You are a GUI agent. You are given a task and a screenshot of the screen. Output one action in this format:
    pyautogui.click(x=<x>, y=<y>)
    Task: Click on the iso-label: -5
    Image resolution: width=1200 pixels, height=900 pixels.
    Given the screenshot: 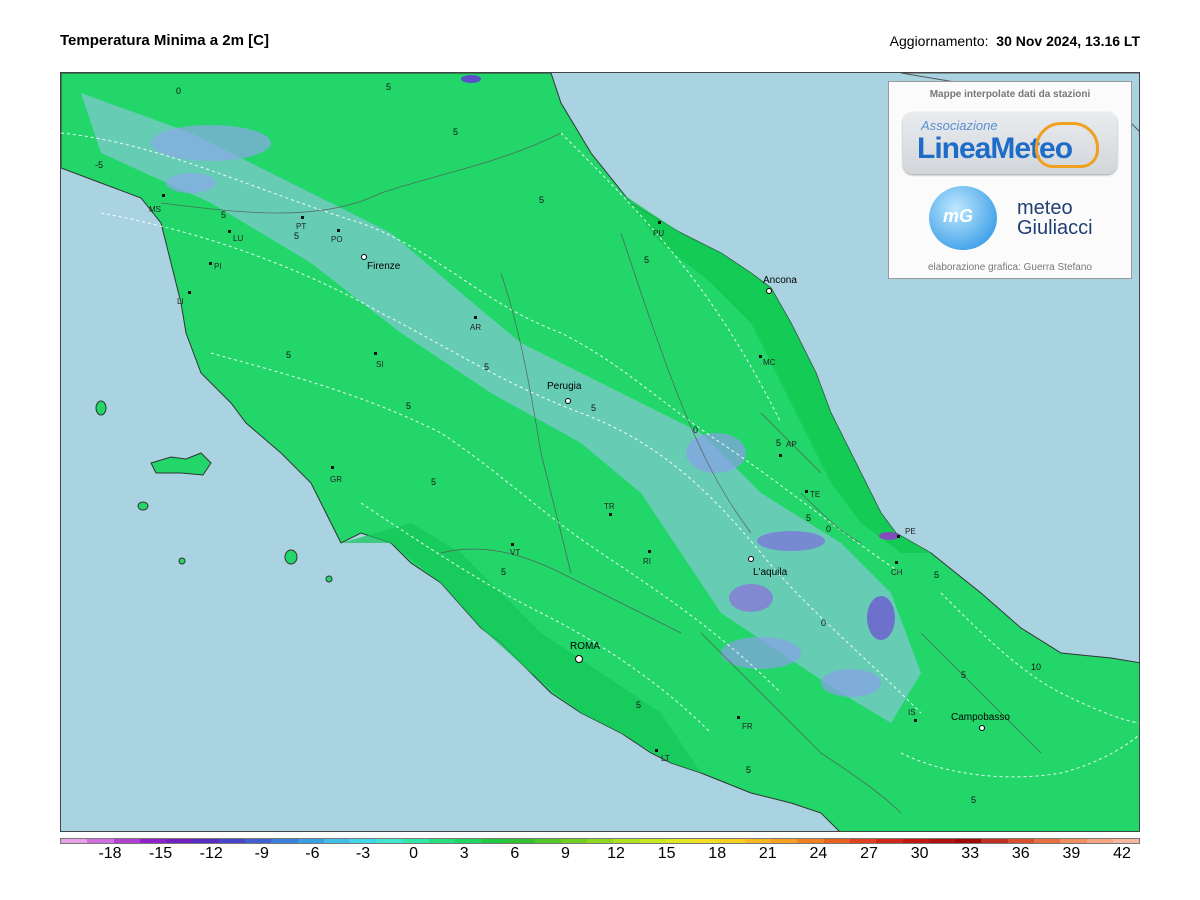 What is the action you would take?
    pyautogui.click(x=99, y=165)
    